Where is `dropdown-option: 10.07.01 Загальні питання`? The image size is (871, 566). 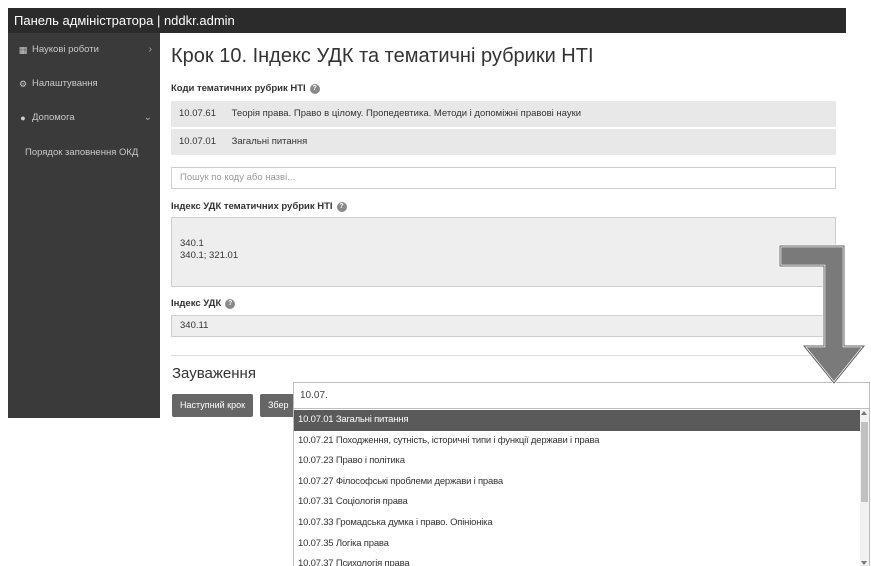 dropdown-option: 10.07.01 Загальні питання is located at coordinates (577, 420).